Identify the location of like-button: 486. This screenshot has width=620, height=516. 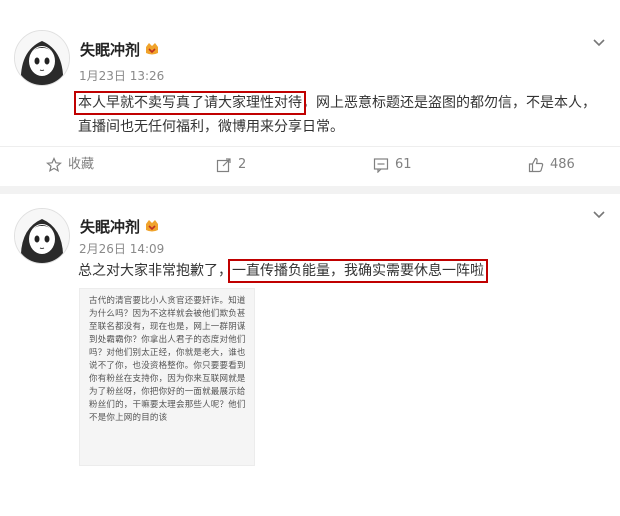
(551, 165).